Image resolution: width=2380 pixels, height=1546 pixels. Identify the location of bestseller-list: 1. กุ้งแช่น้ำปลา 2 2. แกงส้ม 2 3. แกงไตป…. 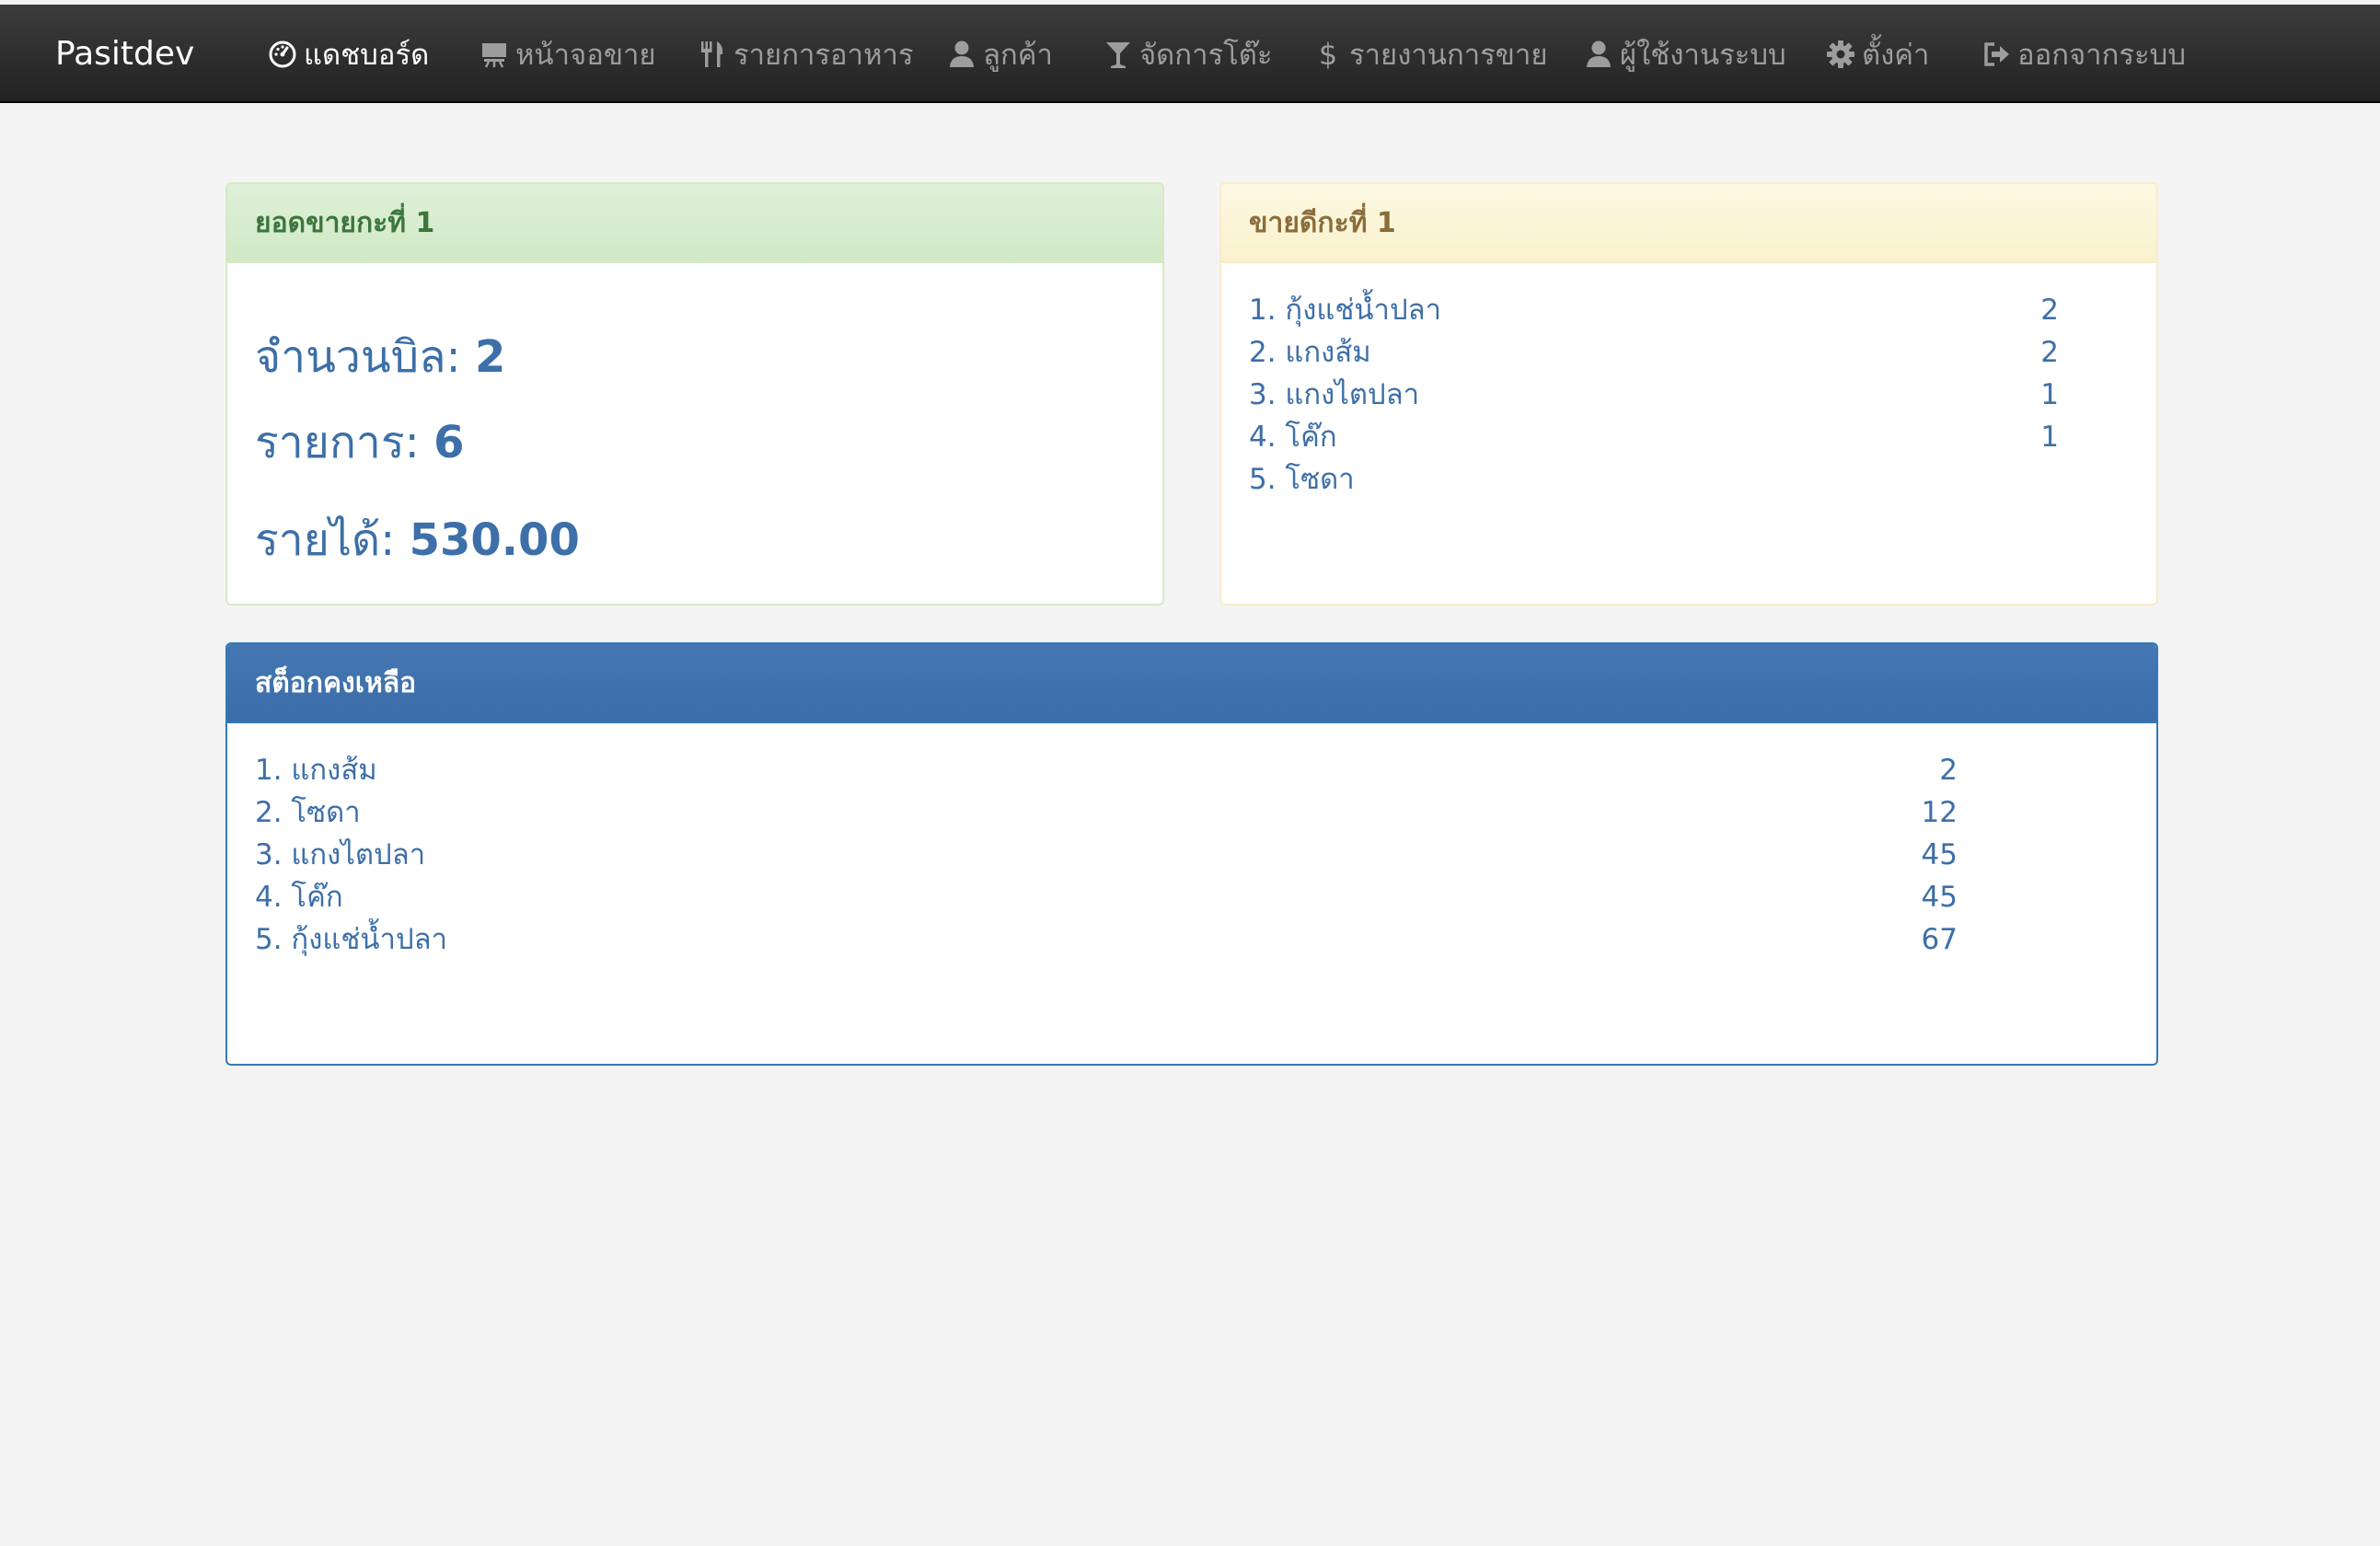
(1690, 395).